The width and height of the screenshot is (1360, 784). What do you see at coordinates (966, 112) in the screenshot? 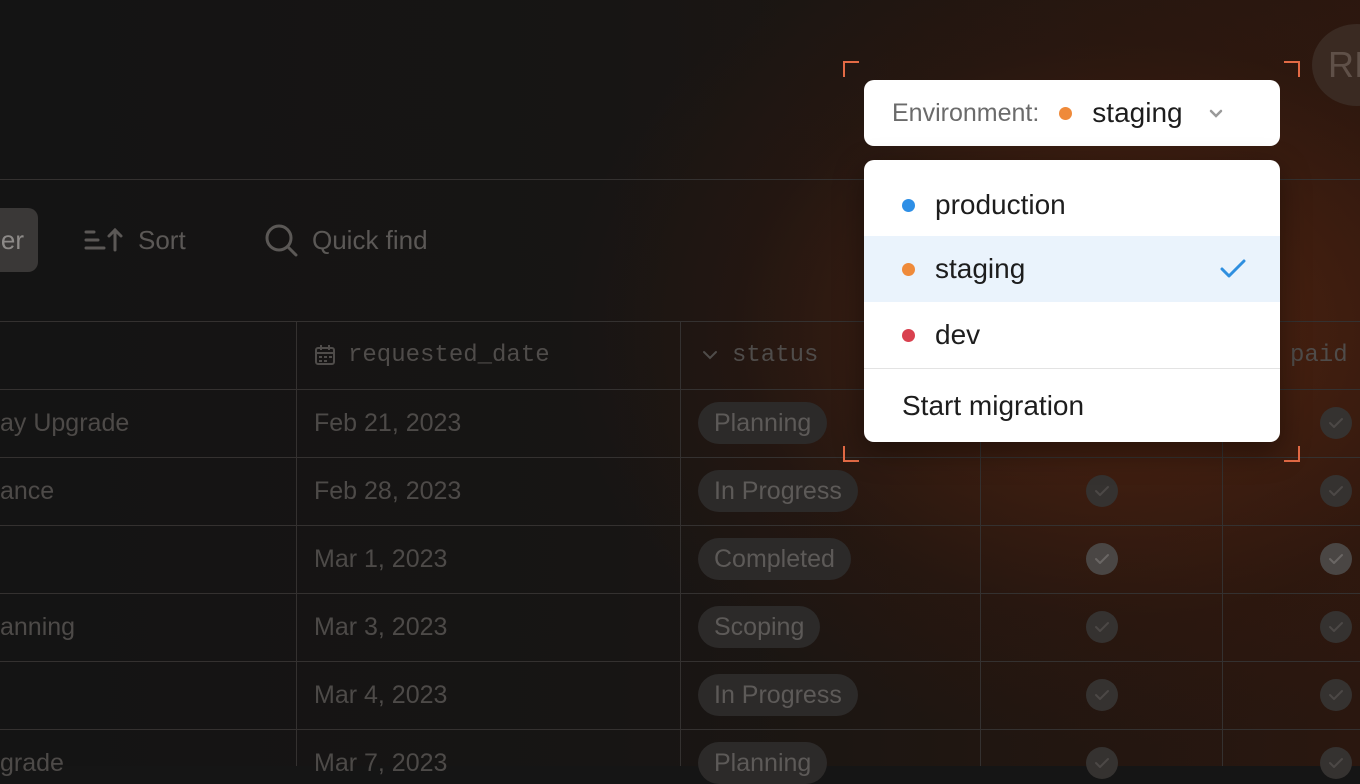
I see `environment-label: Environment:` at bounding box center [966, 112].